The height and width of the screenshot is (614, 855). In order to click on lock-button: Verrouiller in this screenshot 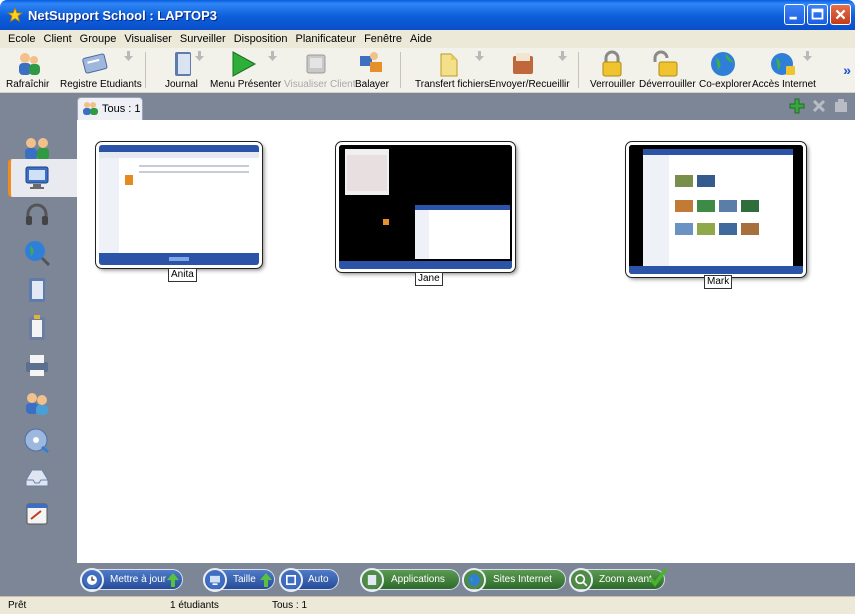, I will do `click(612, 70)`.